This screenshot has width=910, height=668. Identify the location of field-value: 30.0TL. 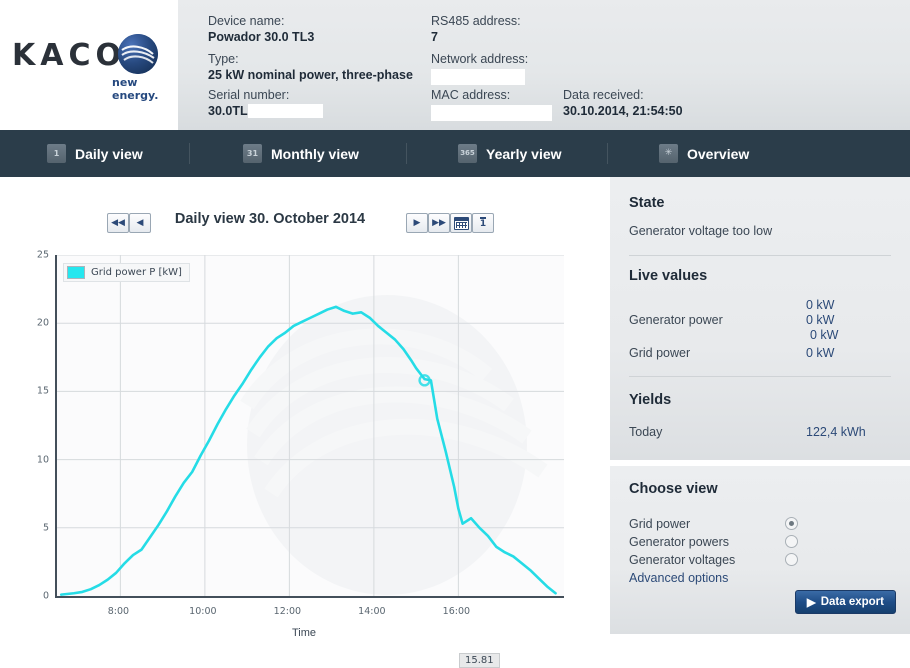
(265, 111).